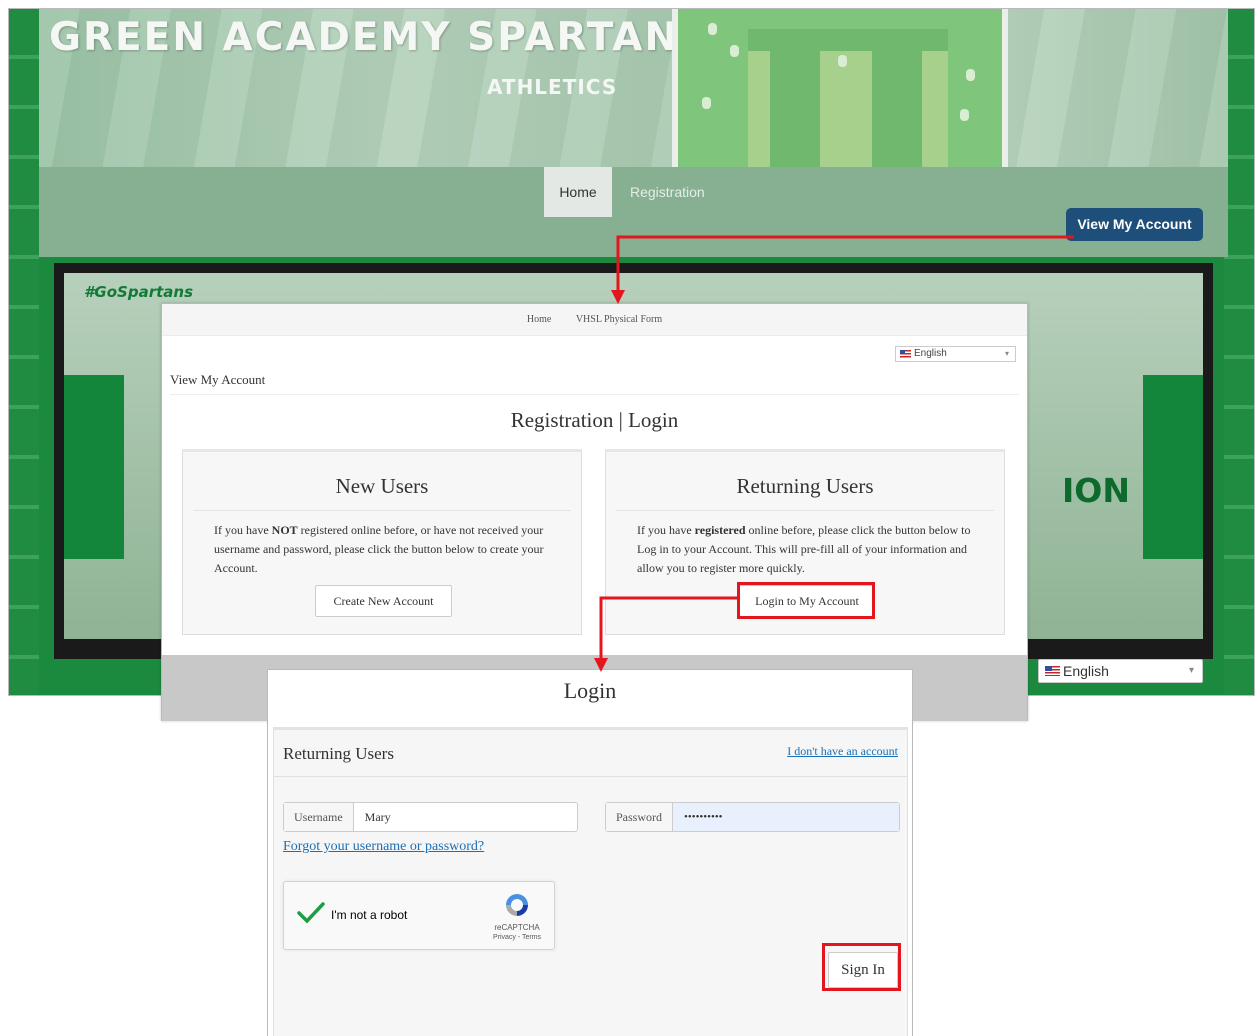  Describe the element at coordinates (1134, 224) in the screenshot. I see `view-my-account-button: View My Account` at that location.